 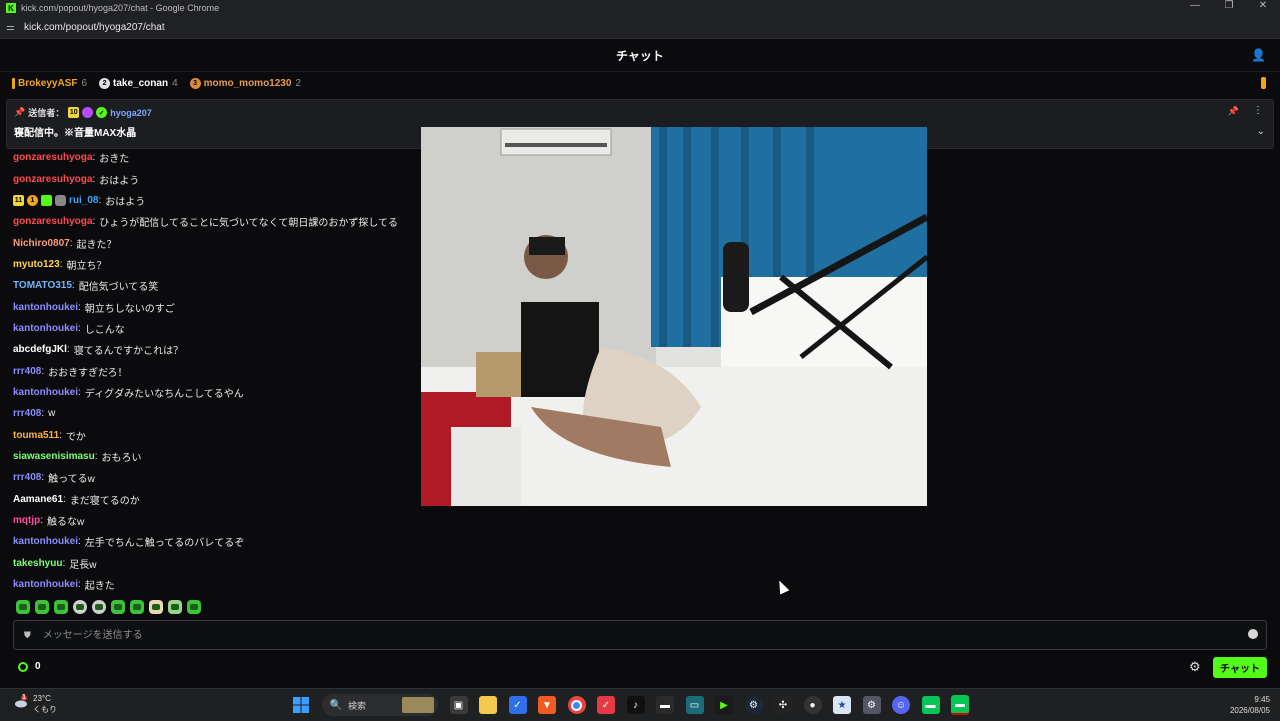 What do you see at coordinates (458, 705) in the screenshot?
I see `task-view-icon: ▣` at bounding box center [458, 705].